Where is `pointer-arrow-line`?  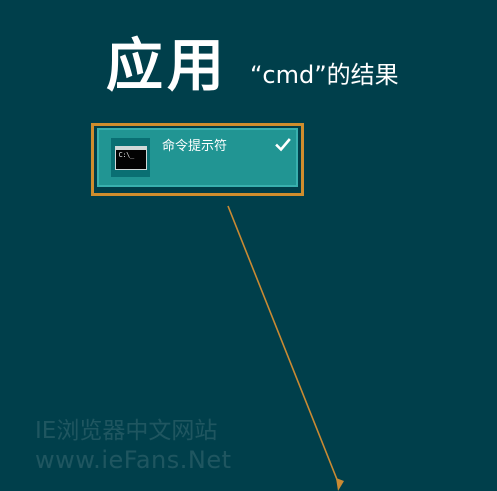 pointer-arrow-line is located at coordinates (283, 344).